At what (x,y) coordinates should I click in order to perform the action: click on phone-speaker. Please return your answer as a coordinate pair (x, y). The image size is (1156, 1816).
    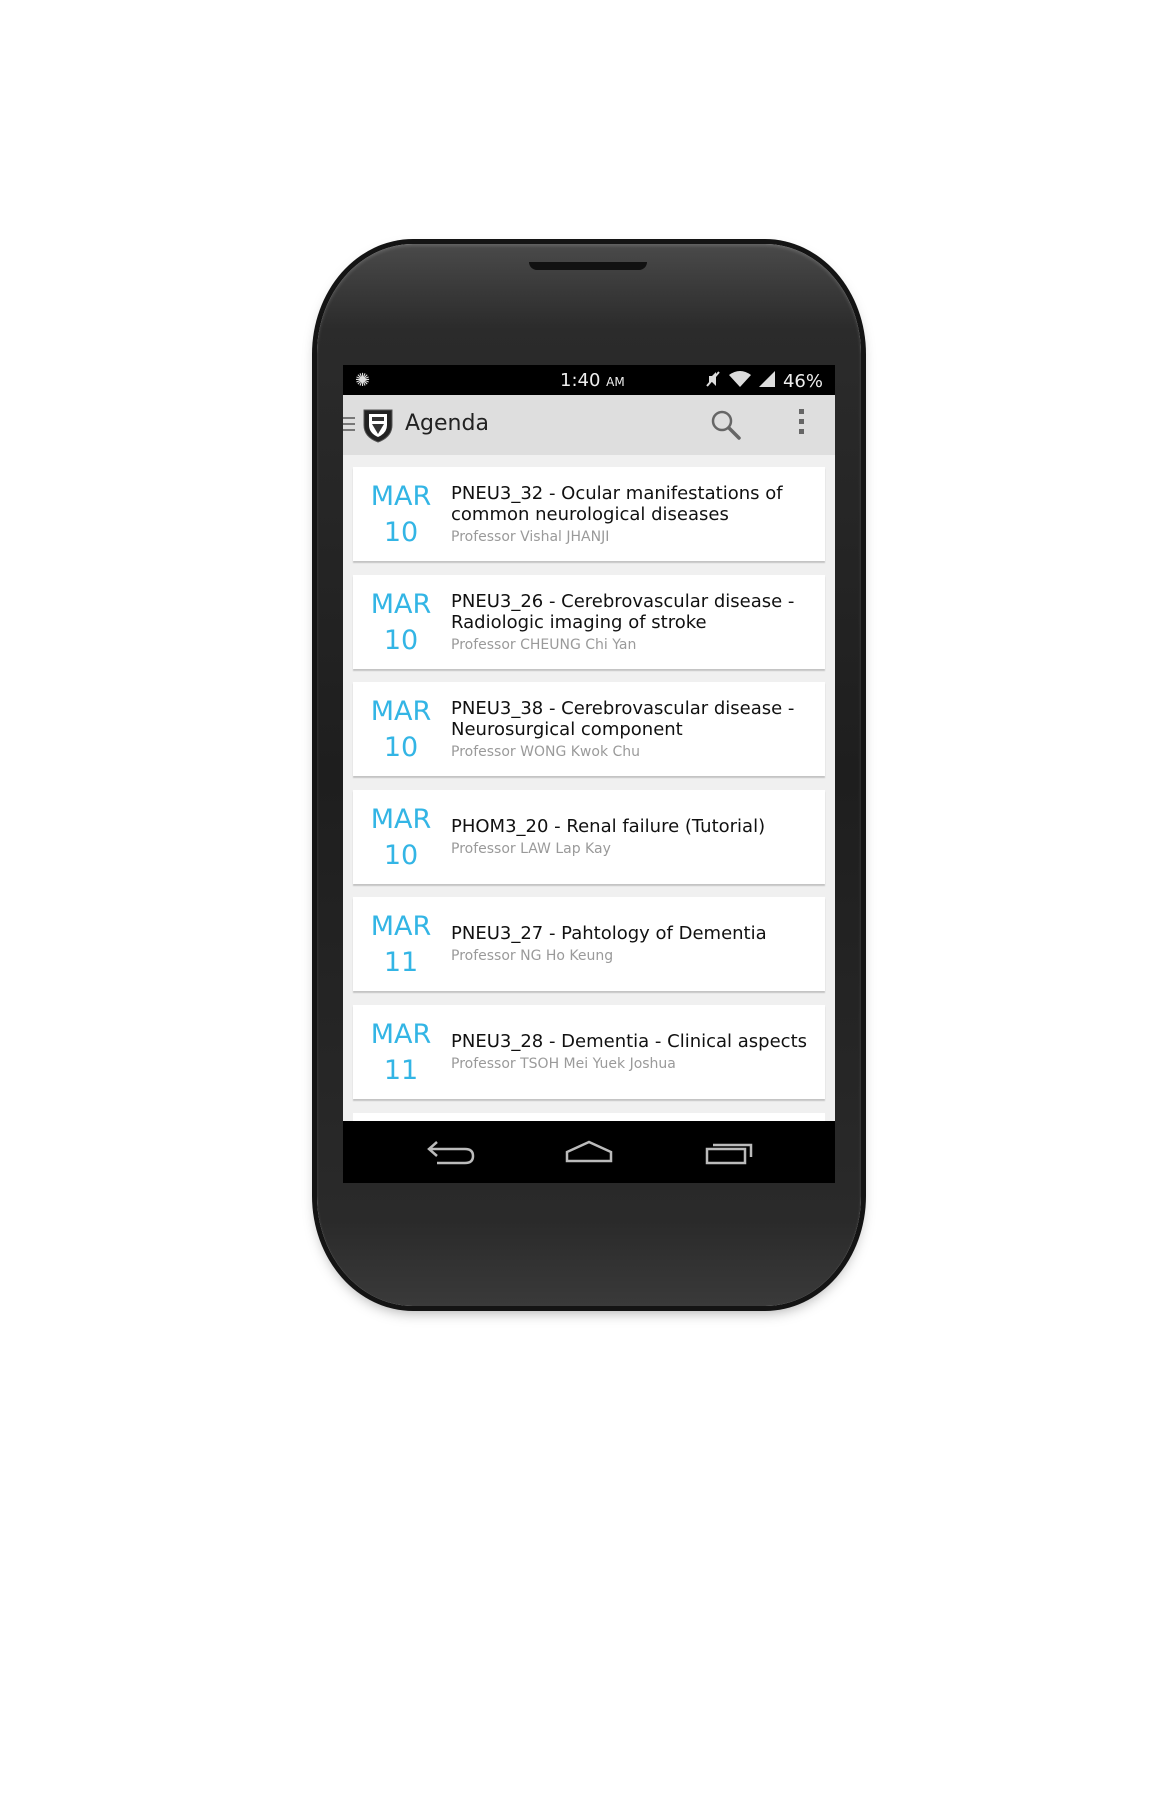
    Looking at the image, I should click on (588, 266).